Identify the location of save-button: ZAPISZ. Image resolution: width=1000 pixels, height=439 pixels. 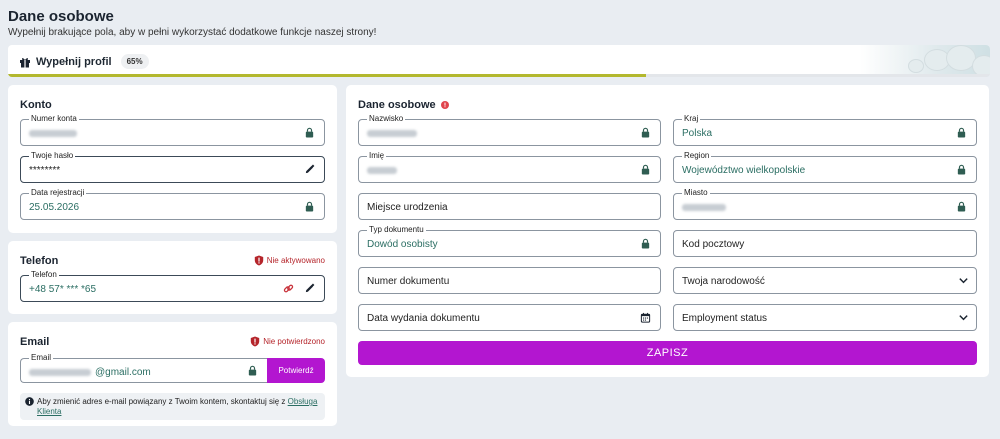
(667, 353).